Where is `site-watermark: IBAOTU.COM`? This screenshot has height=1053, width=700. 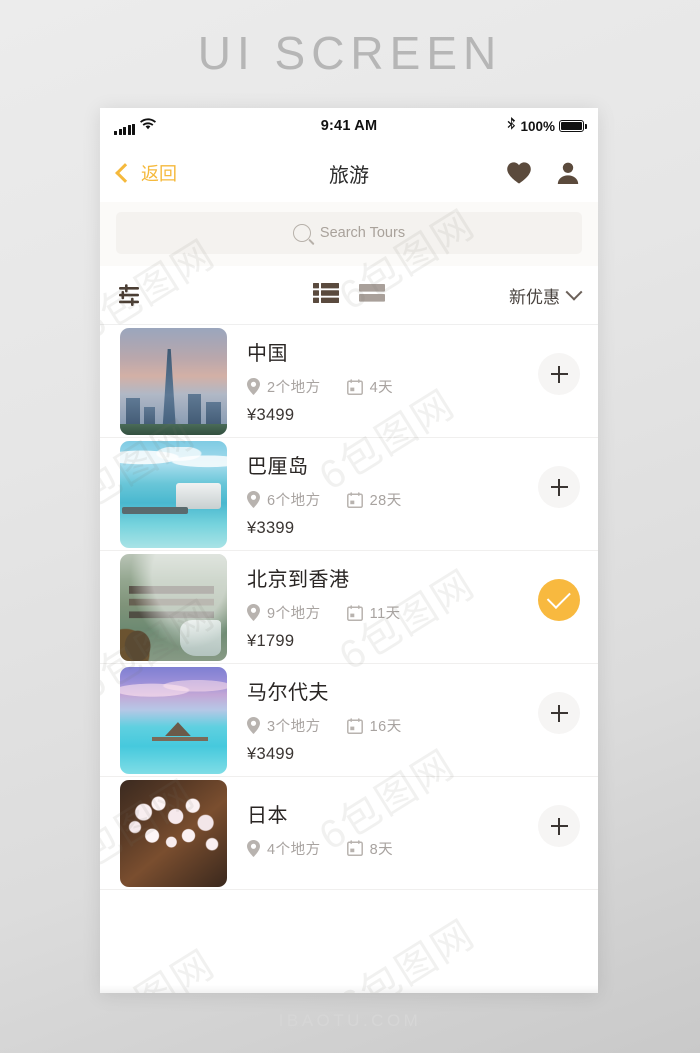
site-watermark: IBAOTU.COM is located at coordinates (350, 1020).